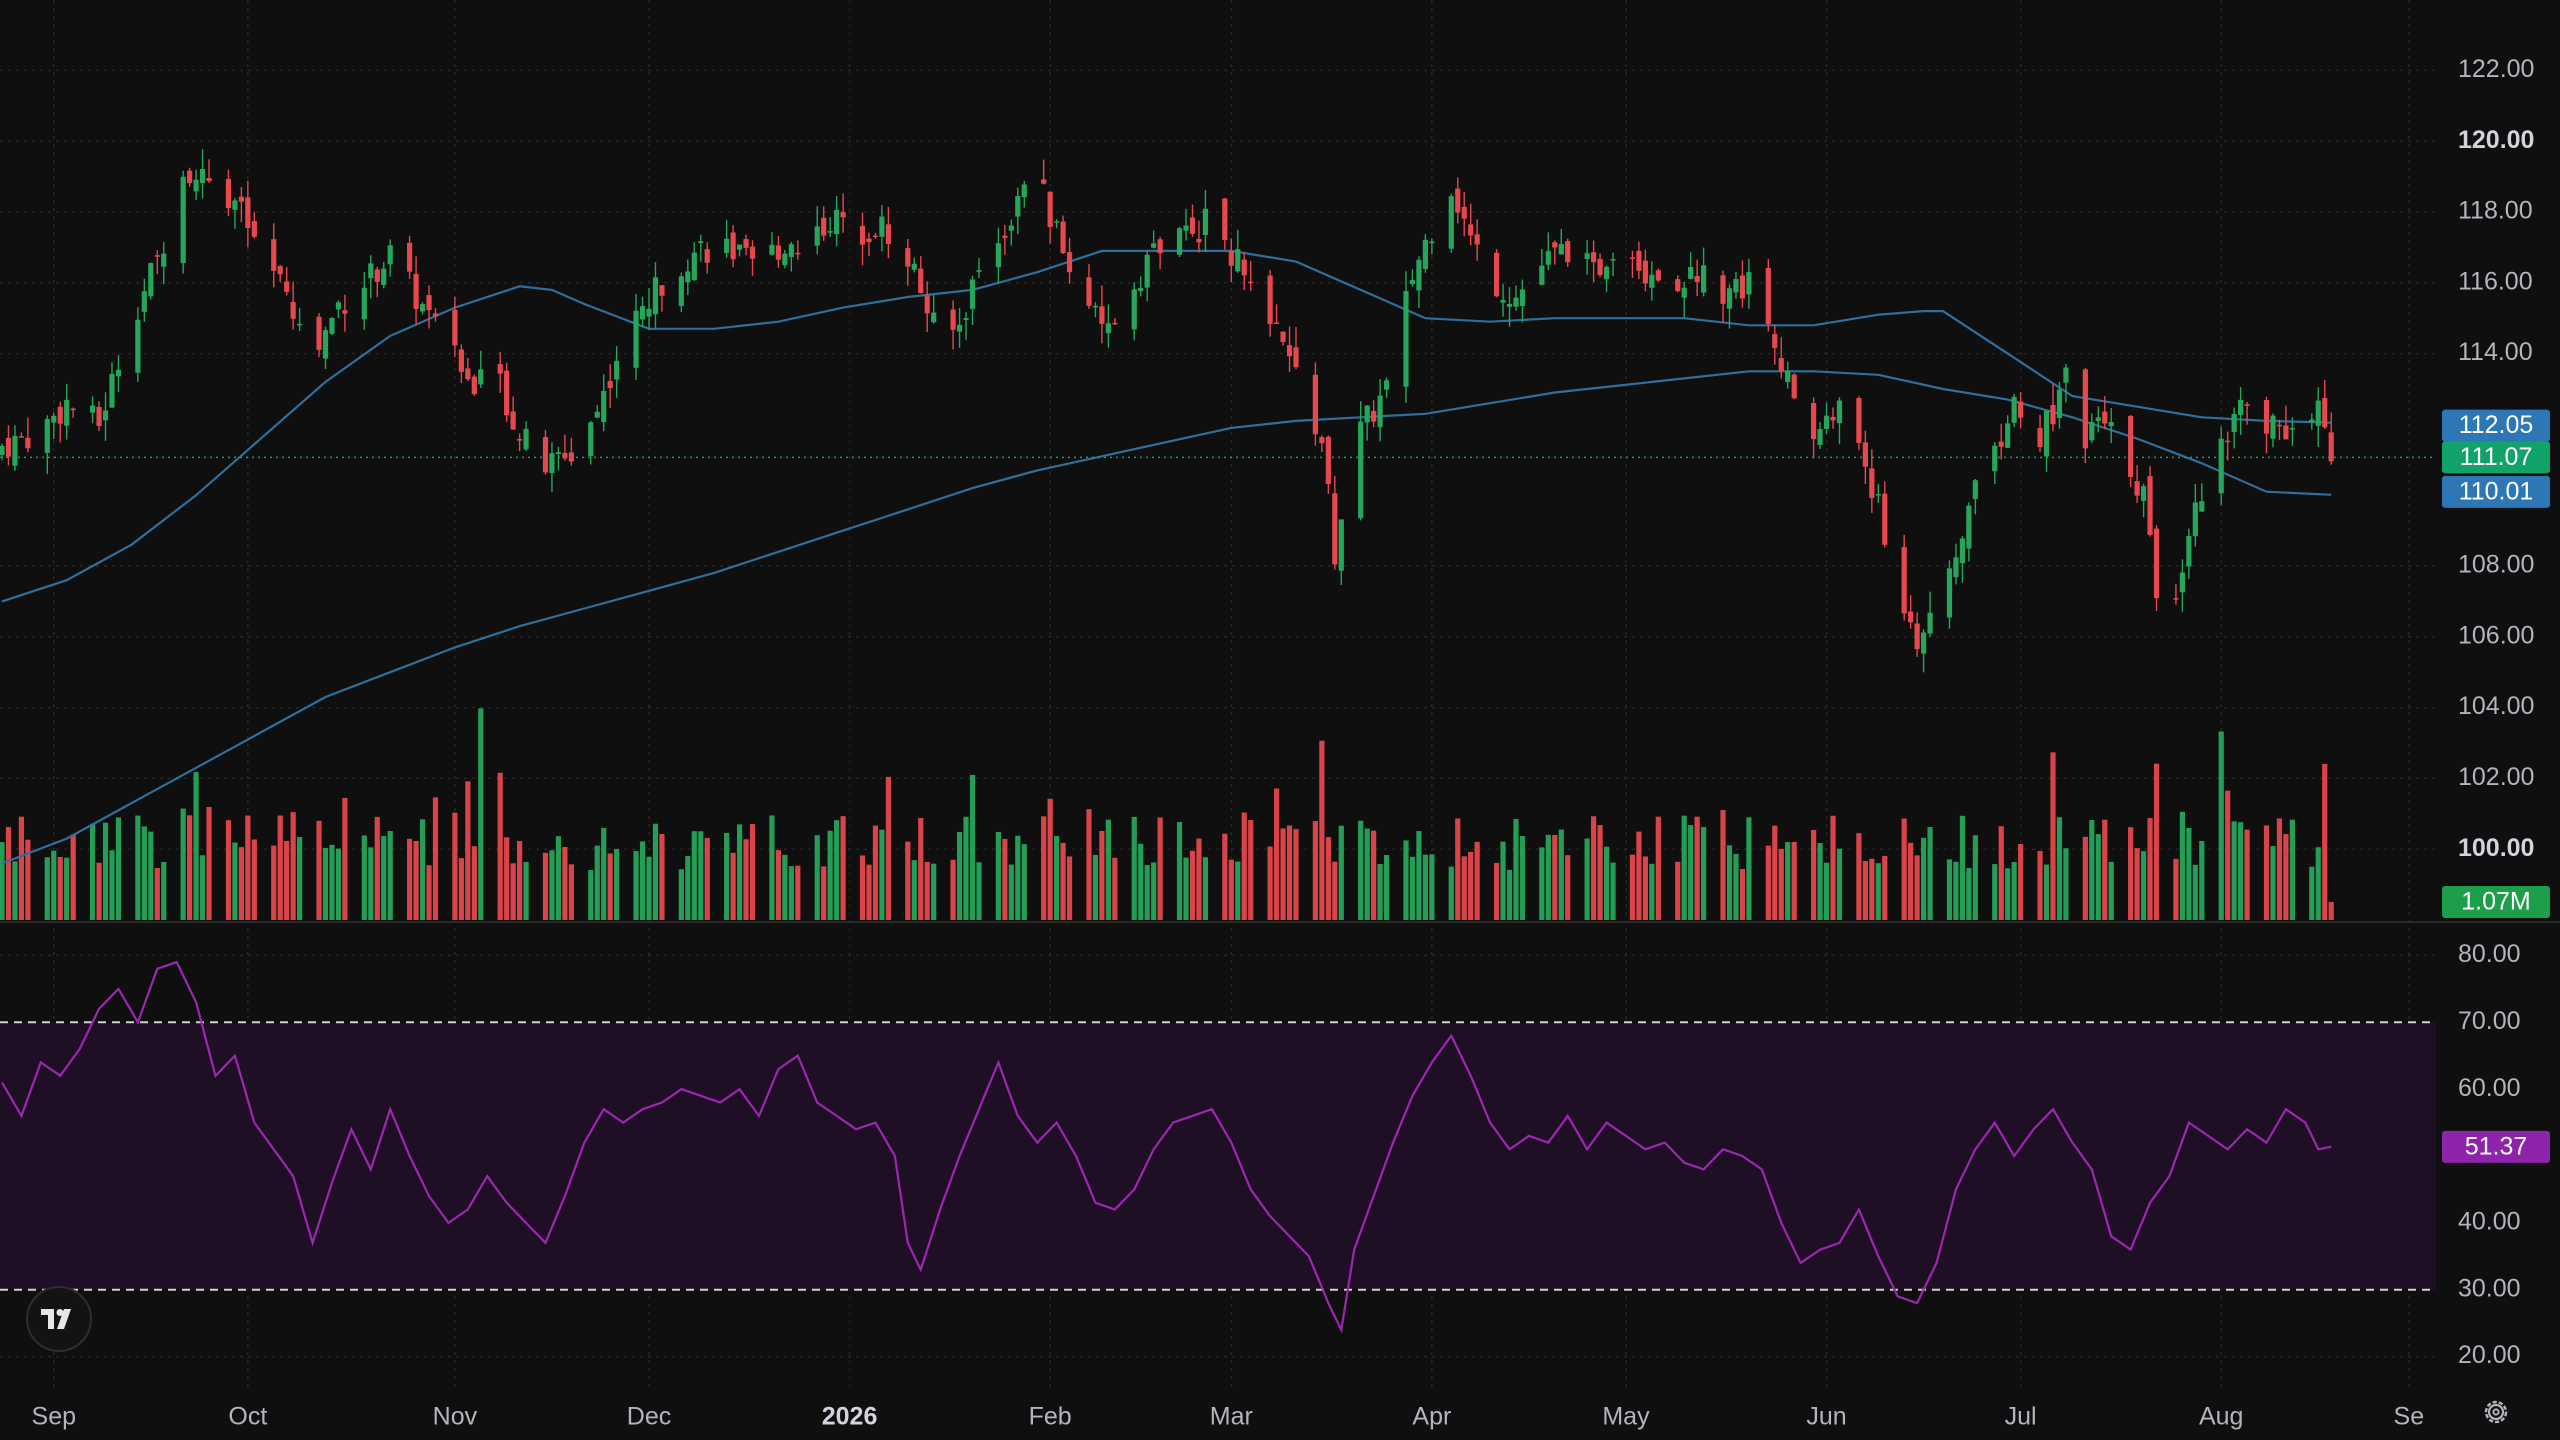 This screenshot has height=1440, width=2560. Describe the element at coordinates (59, 1319) in the screenshot. I see `tradingview-logo-icon` at that location.